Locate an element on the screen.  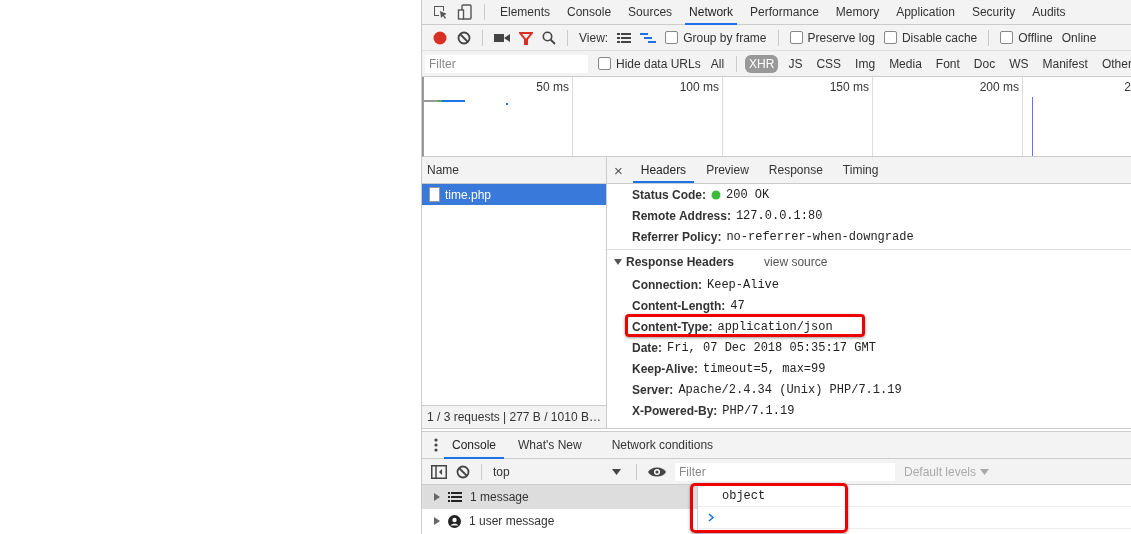
checkbox: Disable cache is located at coordinates (930, 37).